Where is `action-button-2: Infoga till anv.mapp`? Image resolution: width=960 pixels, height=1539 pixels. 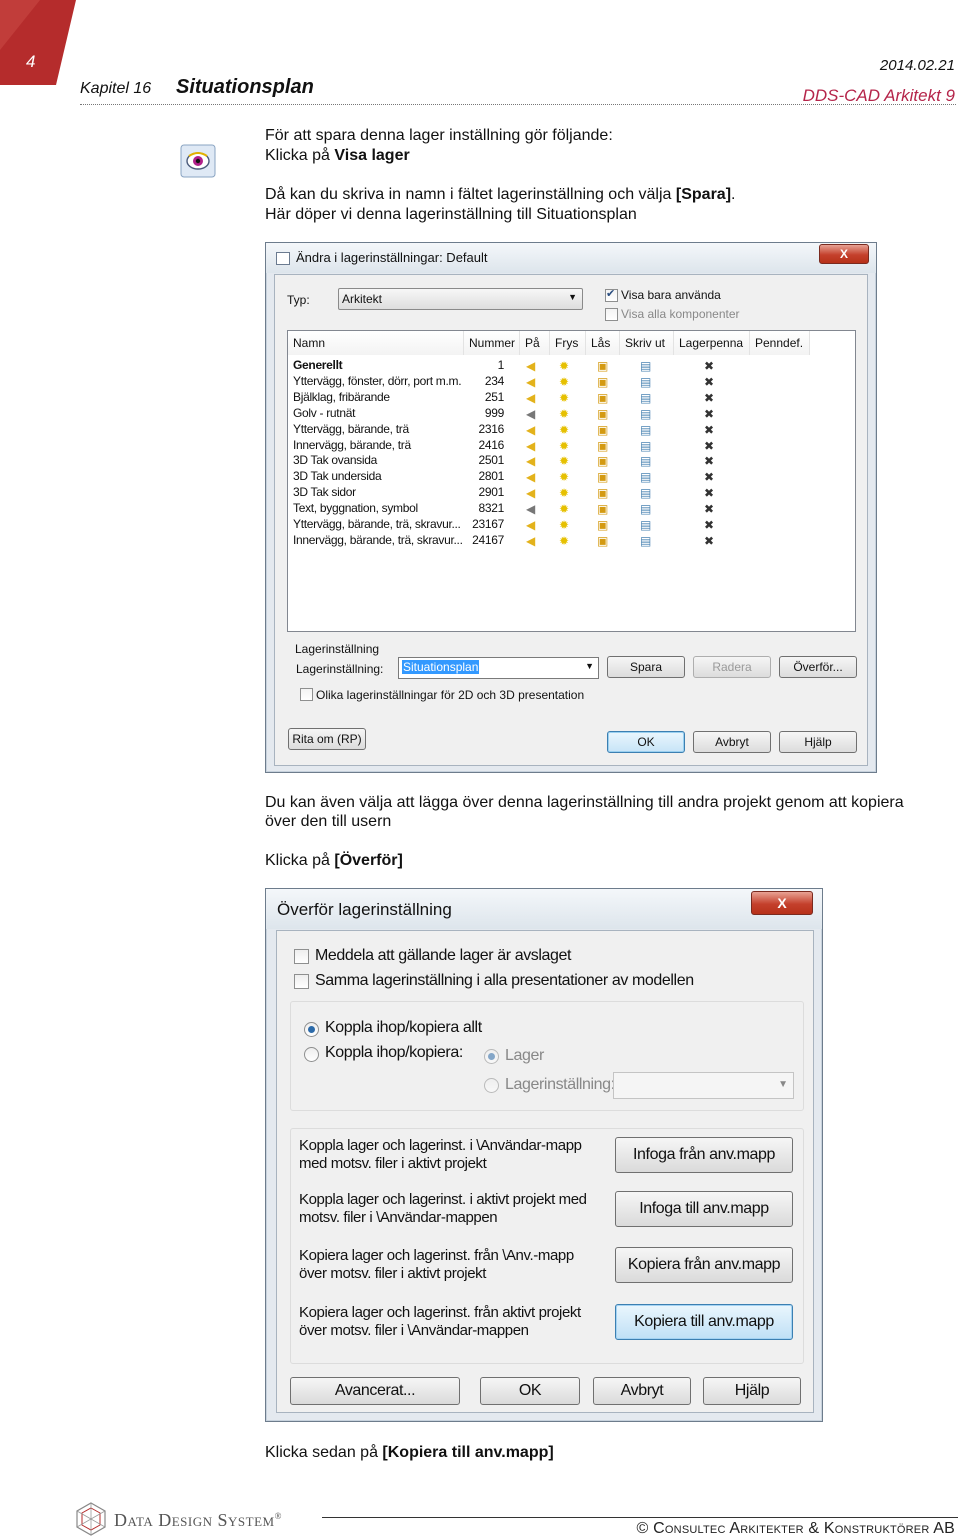
action-button-2: Infoga till anv.mapp is located at coordinates (704, 1209).